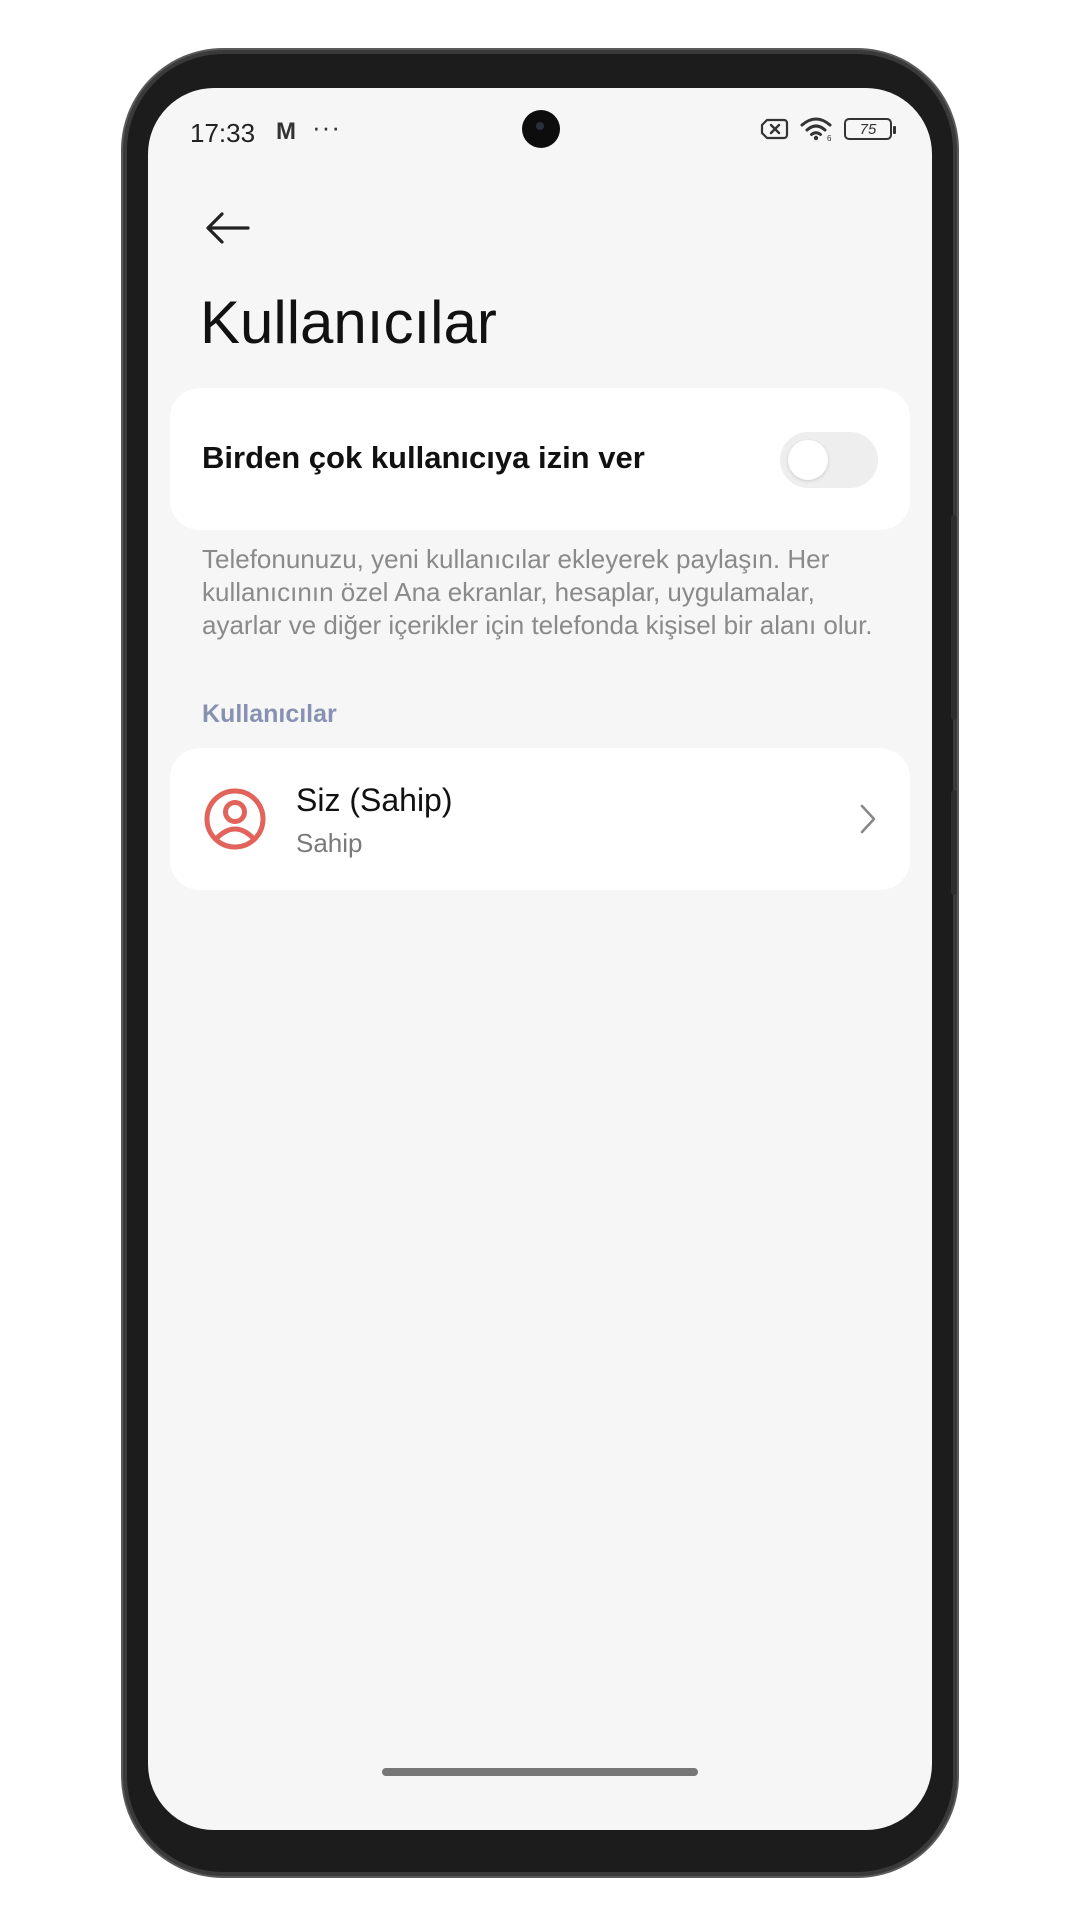 This screenshot has width=1080, height=1920. What do you see at coordinates (808, 460) in the screenshot?
I see `toggle-knob` at bounding box center [808, 460].